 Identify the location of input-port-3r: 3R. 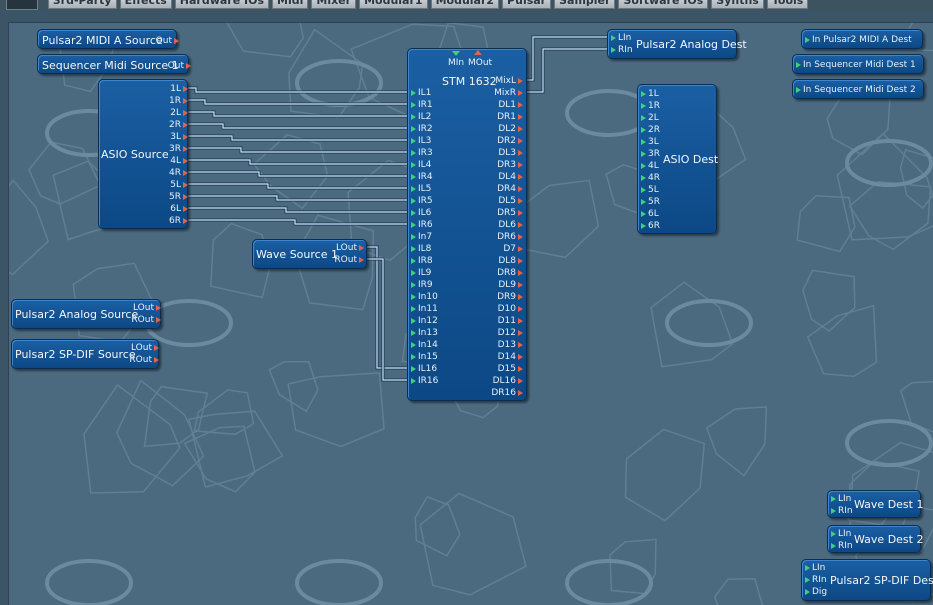
(654, 154).